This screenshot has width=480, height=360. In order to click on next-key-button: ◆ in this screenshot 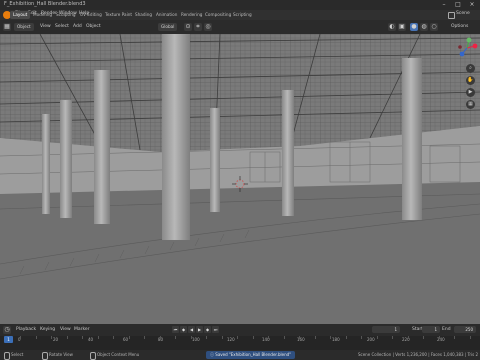, I will do `click(207, 329)`.